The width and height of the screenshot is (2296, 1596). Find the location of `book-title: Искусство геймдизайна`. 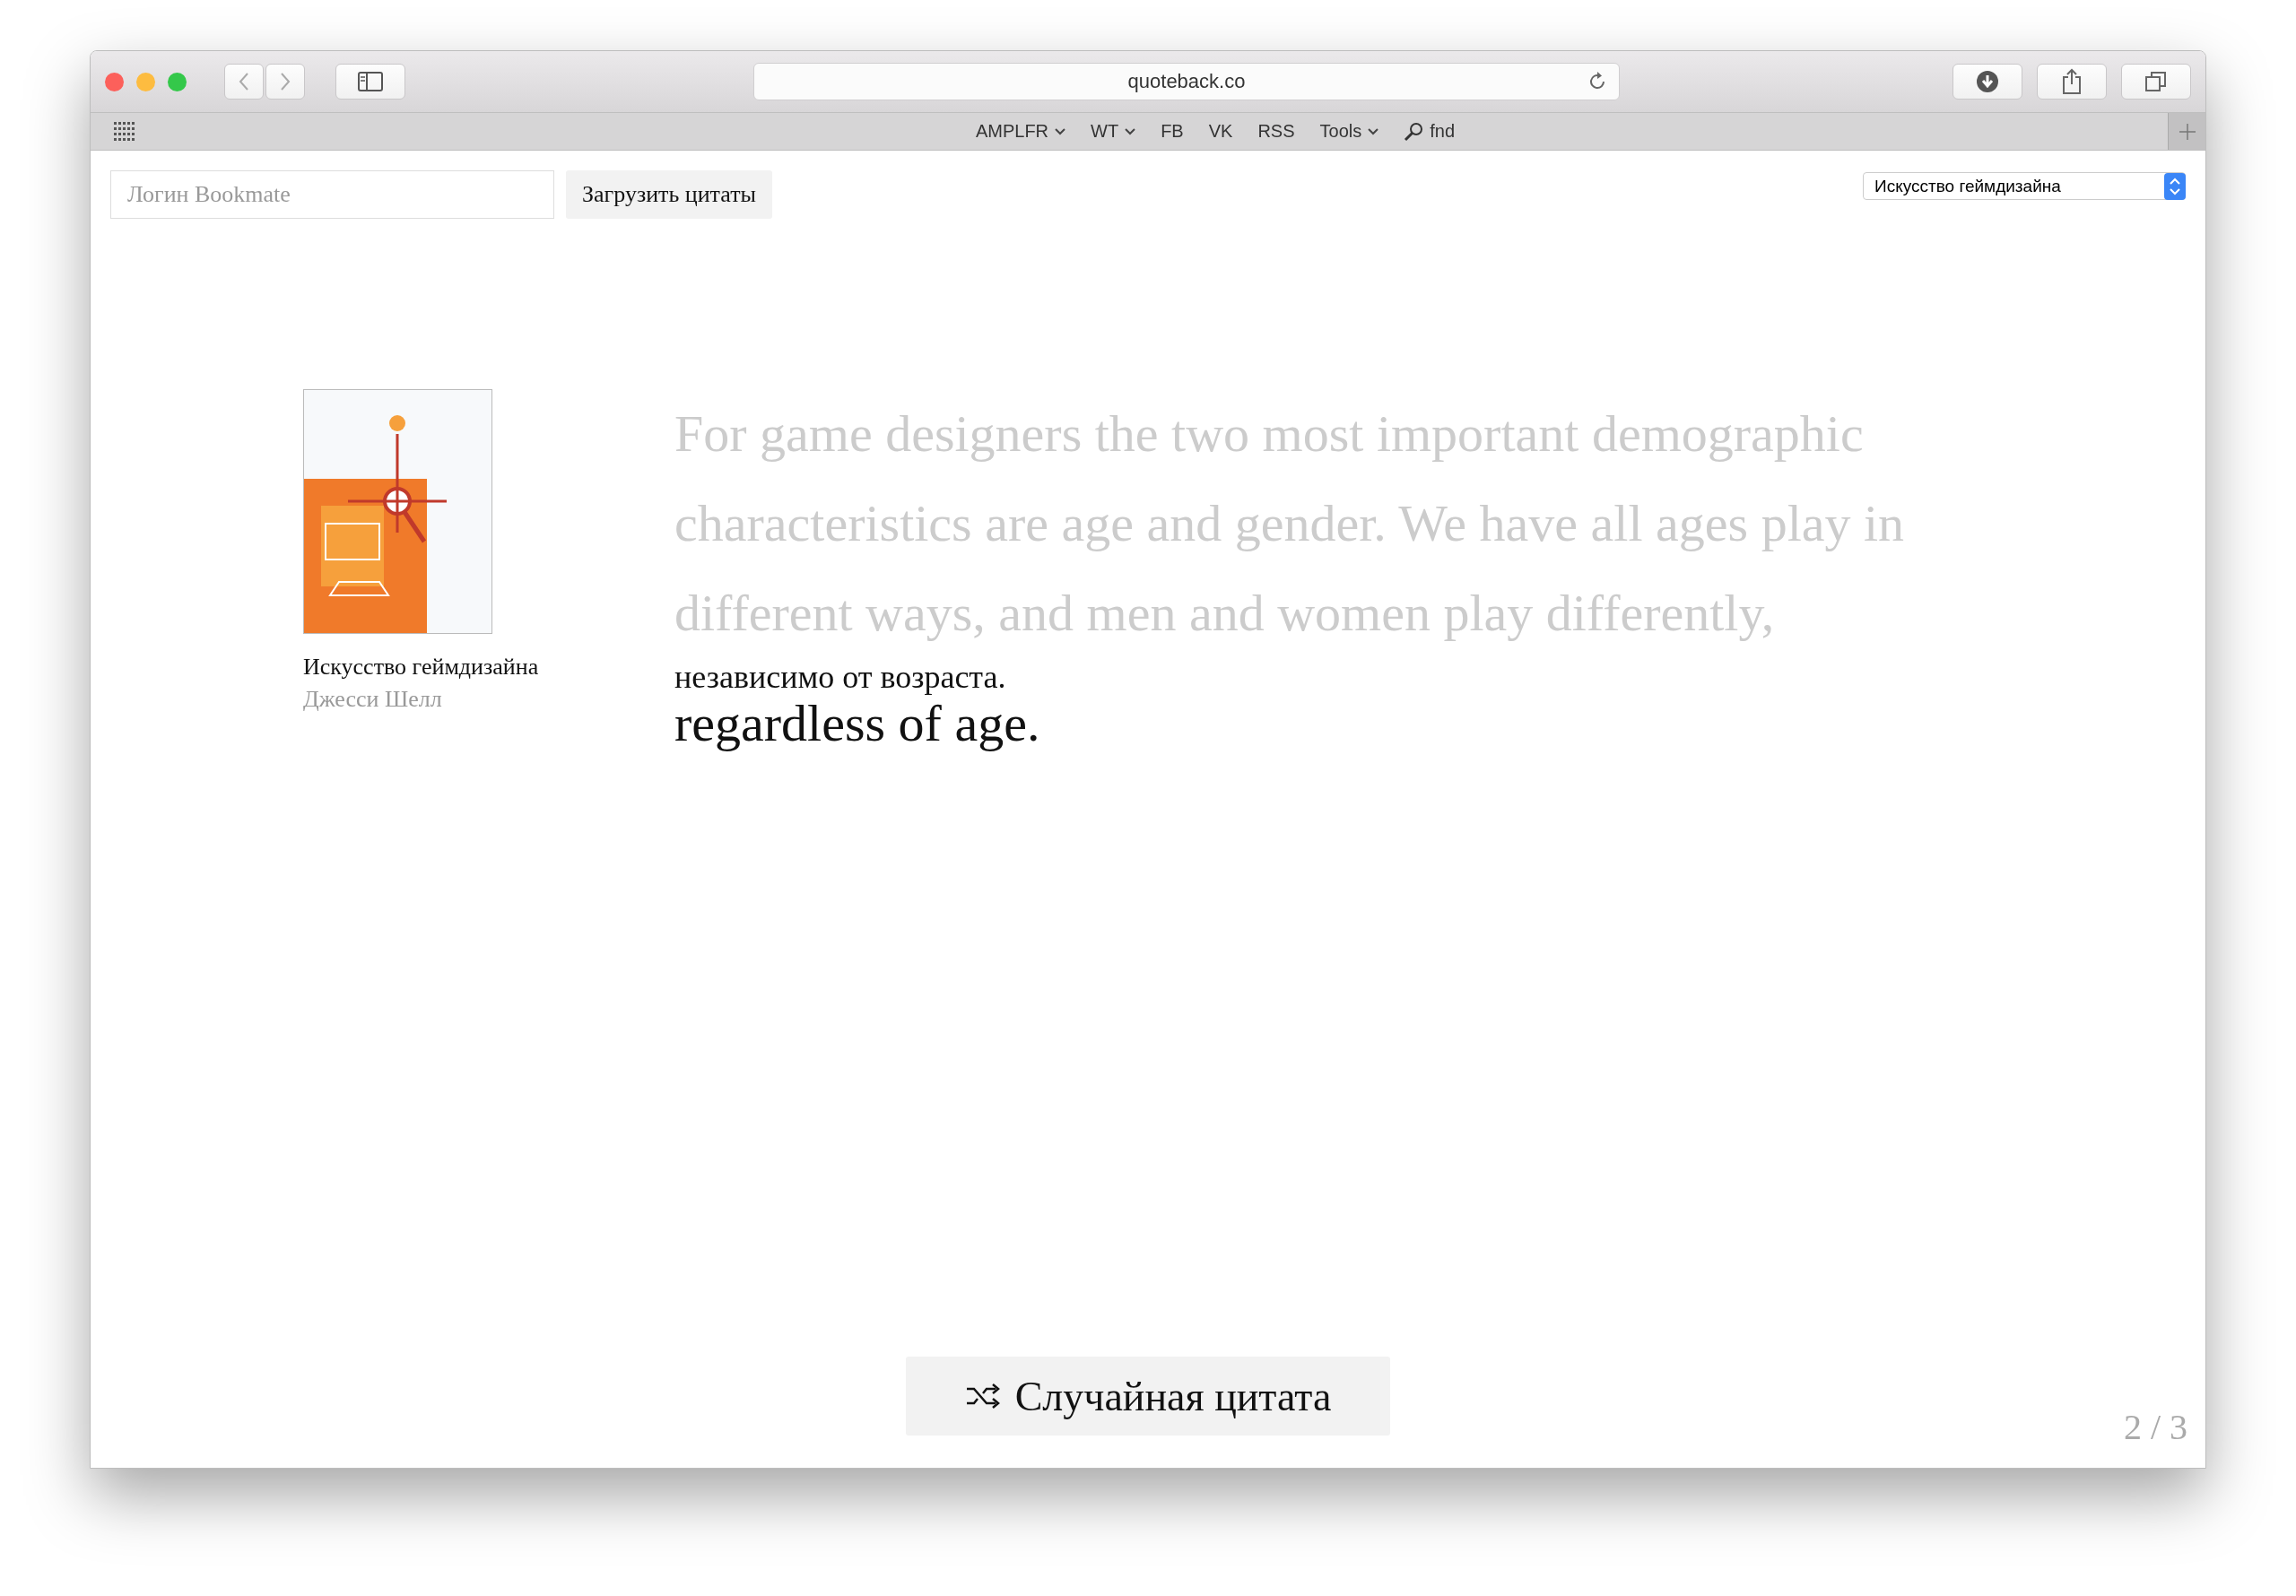

book-title: Искусство геймдизайна is located at coordinates (421, 668).